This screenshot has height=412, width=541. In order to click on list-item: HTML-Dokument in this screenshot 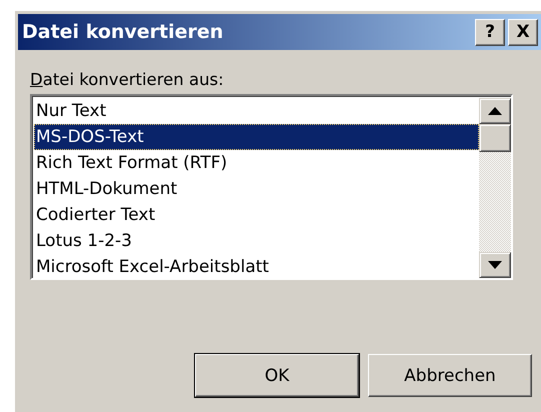, I will do `click(256, 189)`.